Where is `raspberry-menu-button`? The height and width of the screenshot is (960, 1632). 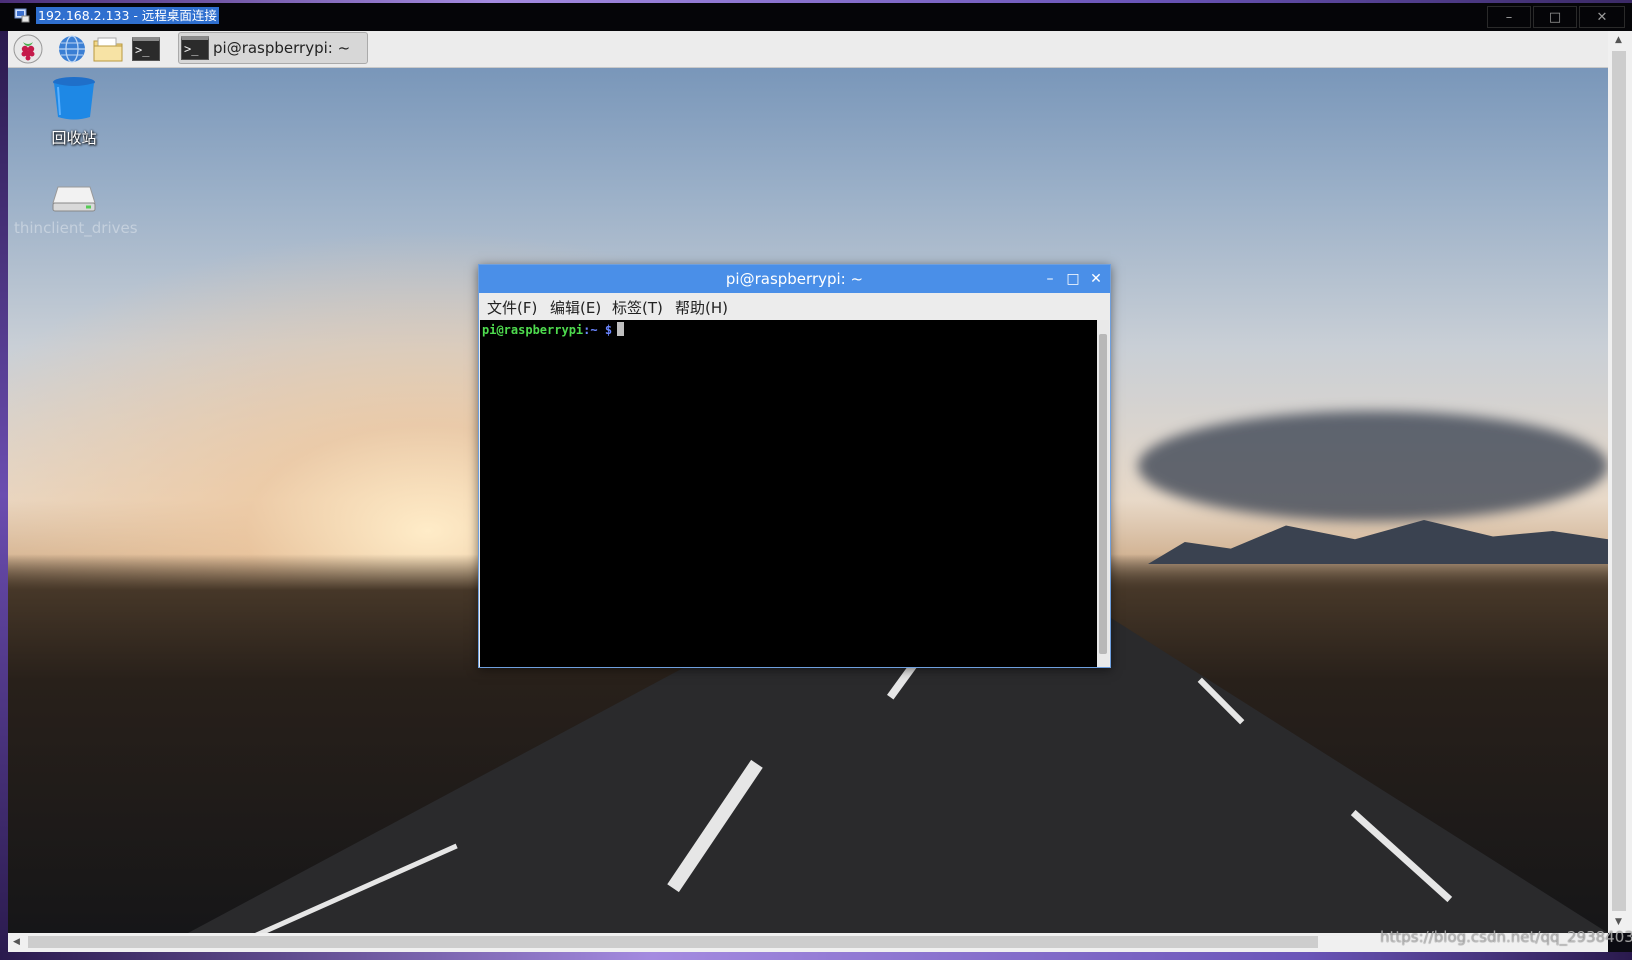 raspberry-menu-button is located at coordinates (28, 49).